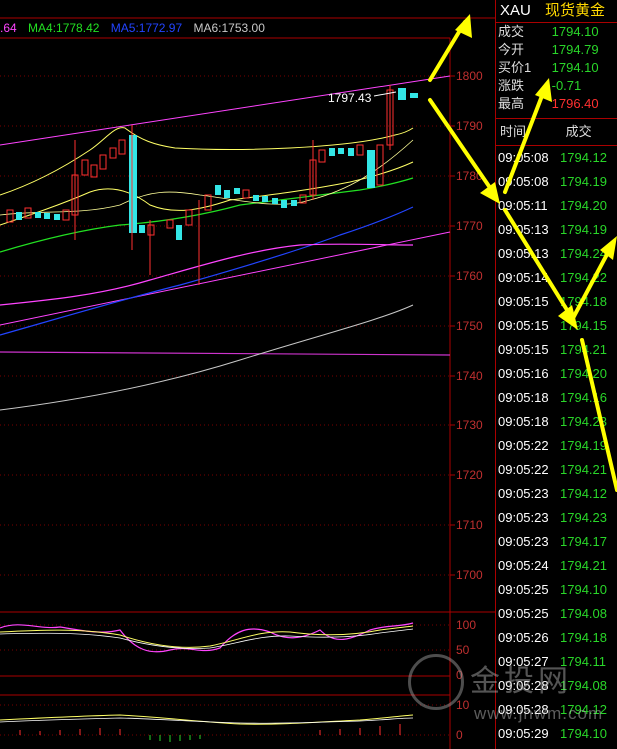  Describe the element at coordinates (511, 103) in the screenshot. I see `quote-label: 最高` at that location.